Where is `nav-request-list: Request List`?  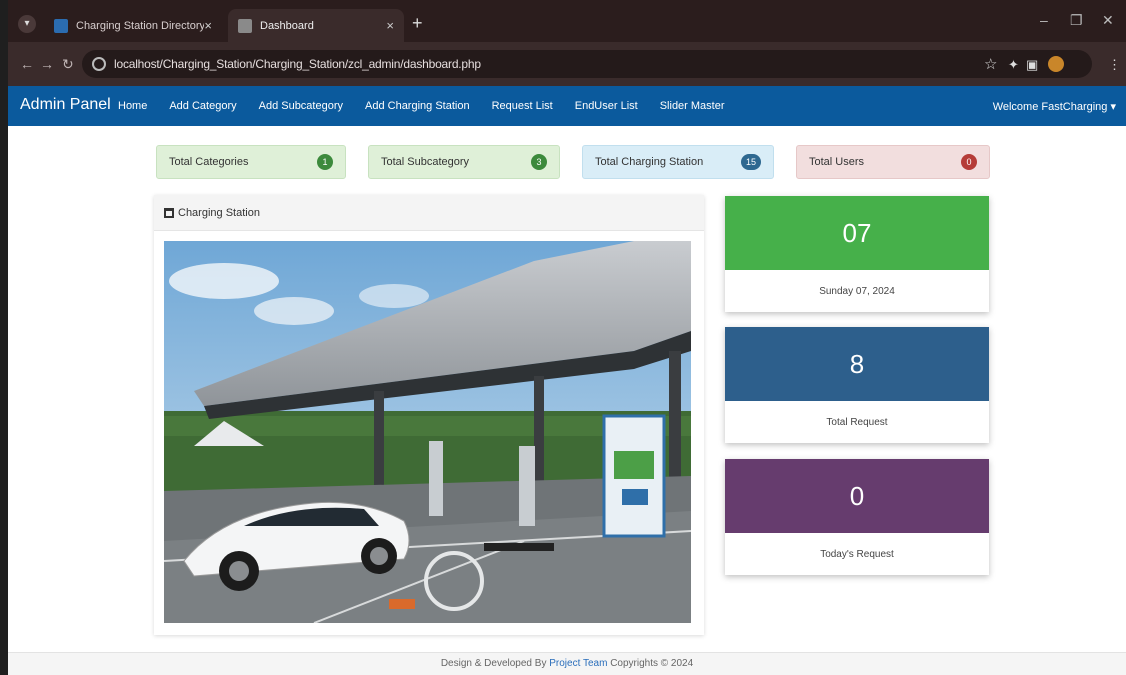 nav-request-list: Request List is located at coordinates (522, 106).